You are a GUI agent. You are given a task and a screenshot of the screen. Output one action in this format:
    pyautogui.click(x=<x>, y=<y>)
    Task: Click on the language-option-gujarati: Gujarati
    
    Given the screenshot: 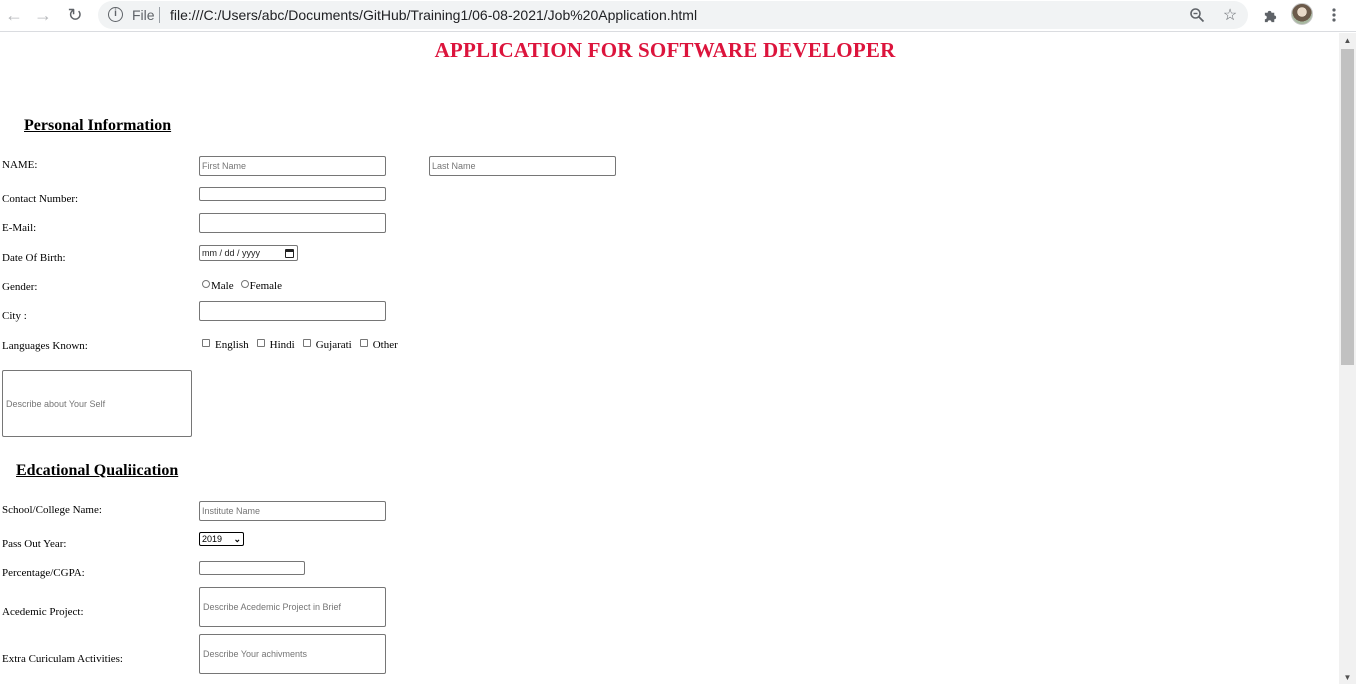 What is the action you would take?
    pyautogui.click(x=327, y=343)
    